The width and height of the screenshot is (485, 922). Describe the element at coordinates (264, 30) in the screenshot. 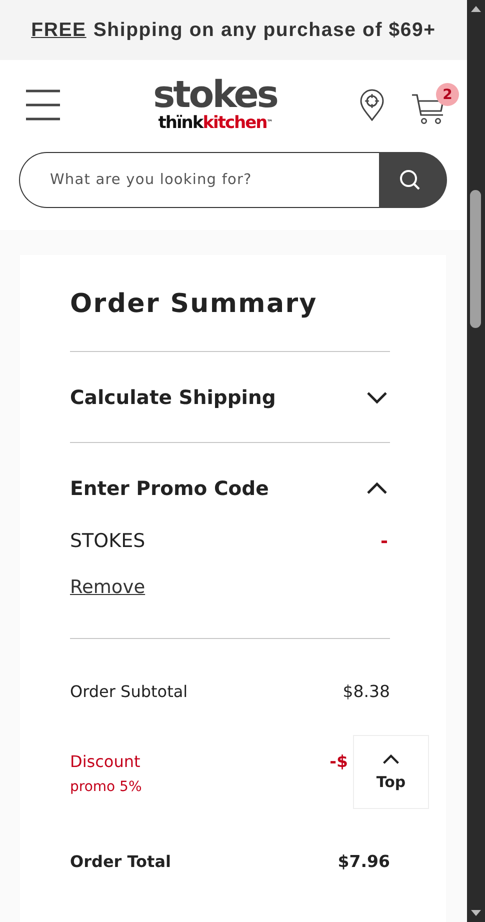

I see `banner-text: Shipping on any purchase of $69+` at that location.